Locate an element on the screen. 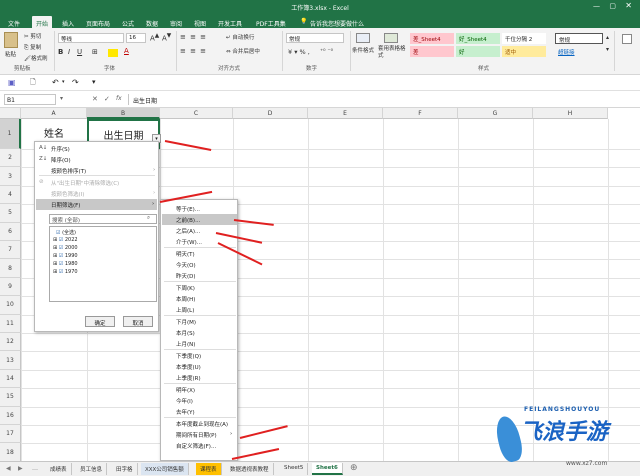 This screenshot has height=476, width=640. font-name-select: 等线 is located at coordinates (91, 38).